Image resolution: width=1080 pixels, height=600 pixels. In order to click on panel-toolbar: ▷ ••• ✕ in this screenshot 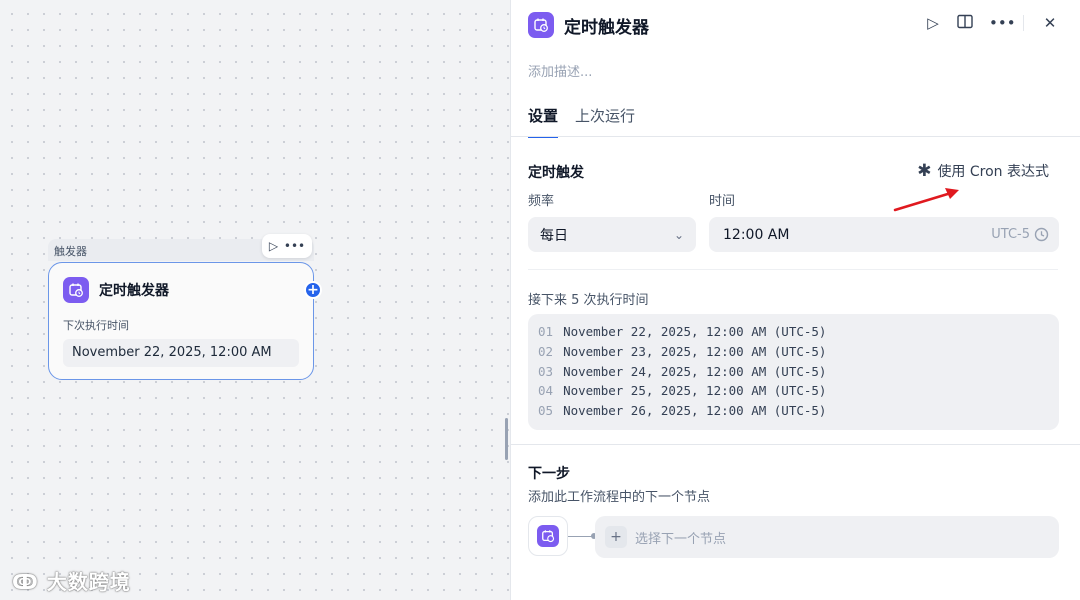, I will do `click(991, 23)`.